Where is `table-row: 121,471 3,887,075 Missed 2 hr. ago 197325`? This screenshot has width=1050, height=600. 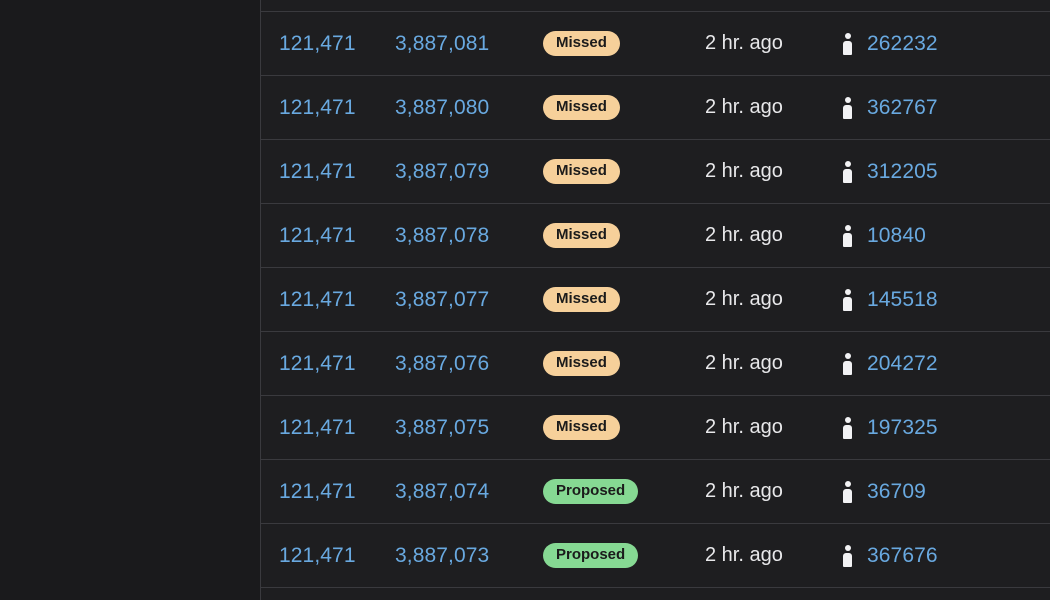
table-row: 121,471 3,887,075 Missed 2 hr. ago 197325 is located at coordinates (655, 428).